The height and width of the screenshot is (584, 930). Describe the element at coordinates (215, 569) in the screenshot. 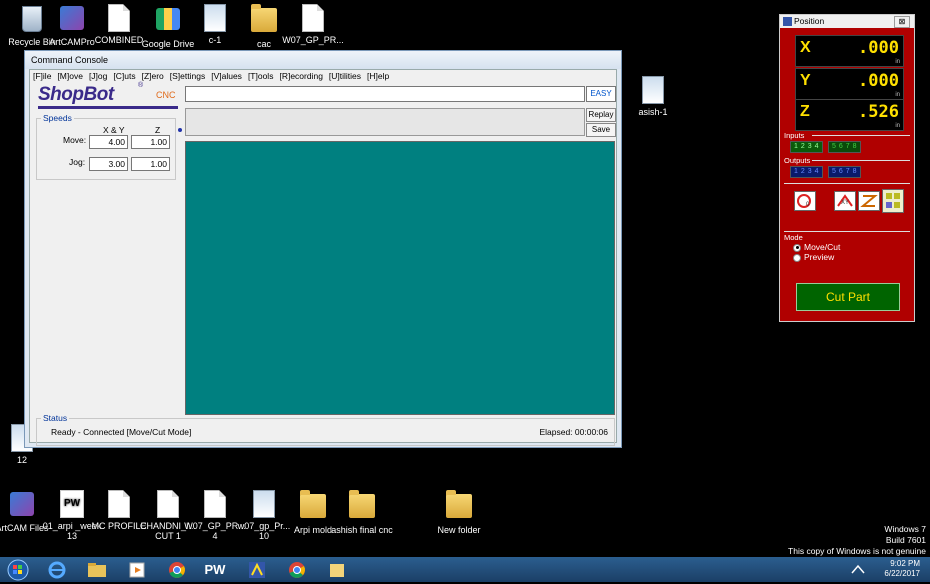

I see `pw-taskbar-button: PW` at that location.